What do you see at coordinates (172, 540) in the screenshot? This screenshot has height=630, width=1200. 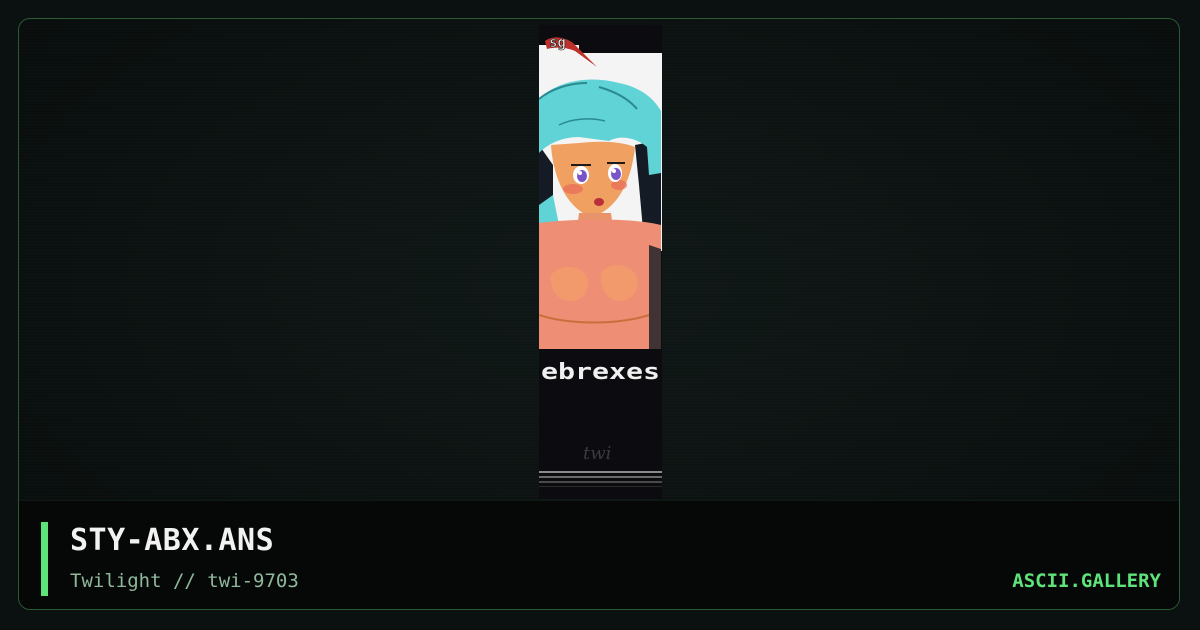 I see `artwork-title: STY-ABX.ANS` at bounding box center [172, 540].